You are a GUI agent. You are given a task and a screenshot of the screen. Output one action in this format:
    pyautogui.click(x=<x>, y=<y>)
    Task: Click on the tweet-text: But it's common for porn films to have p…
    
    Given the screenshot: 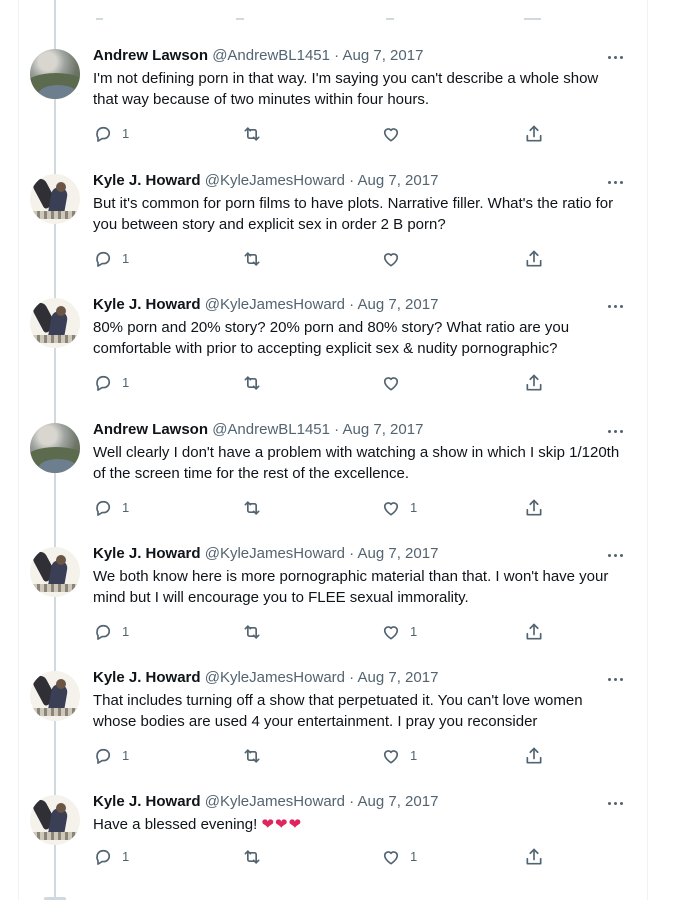 What is the action you would take?
    pyautogui.click(x=353, y=214)
    